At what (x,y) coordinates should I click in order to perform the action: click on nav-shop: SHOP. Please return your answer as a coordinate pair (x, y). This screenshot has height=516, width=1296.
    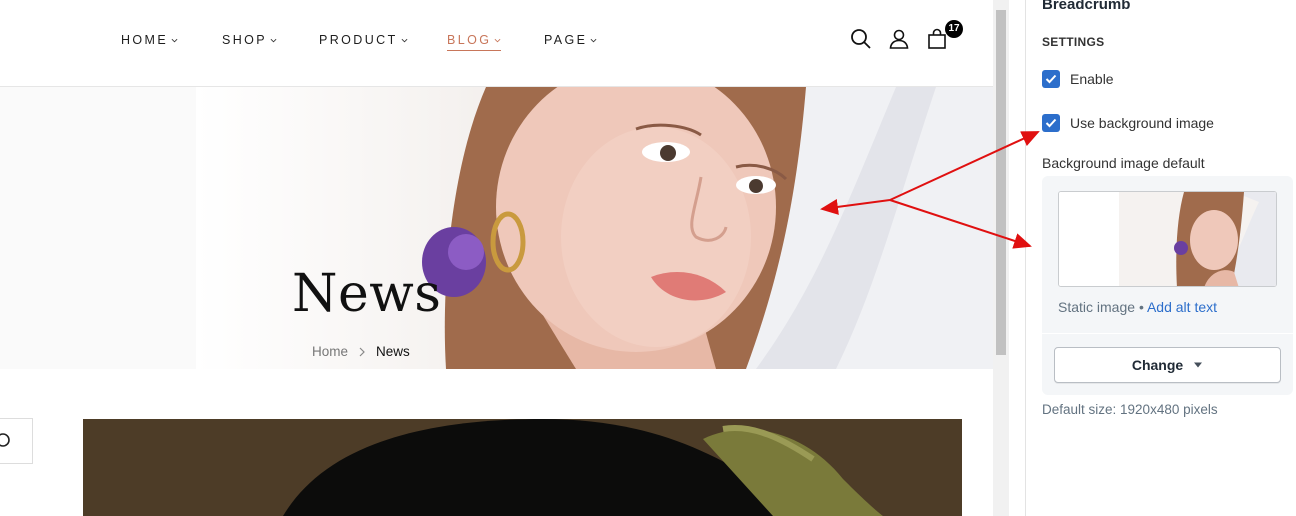
    Looking at the image, I should click on (249, 40).